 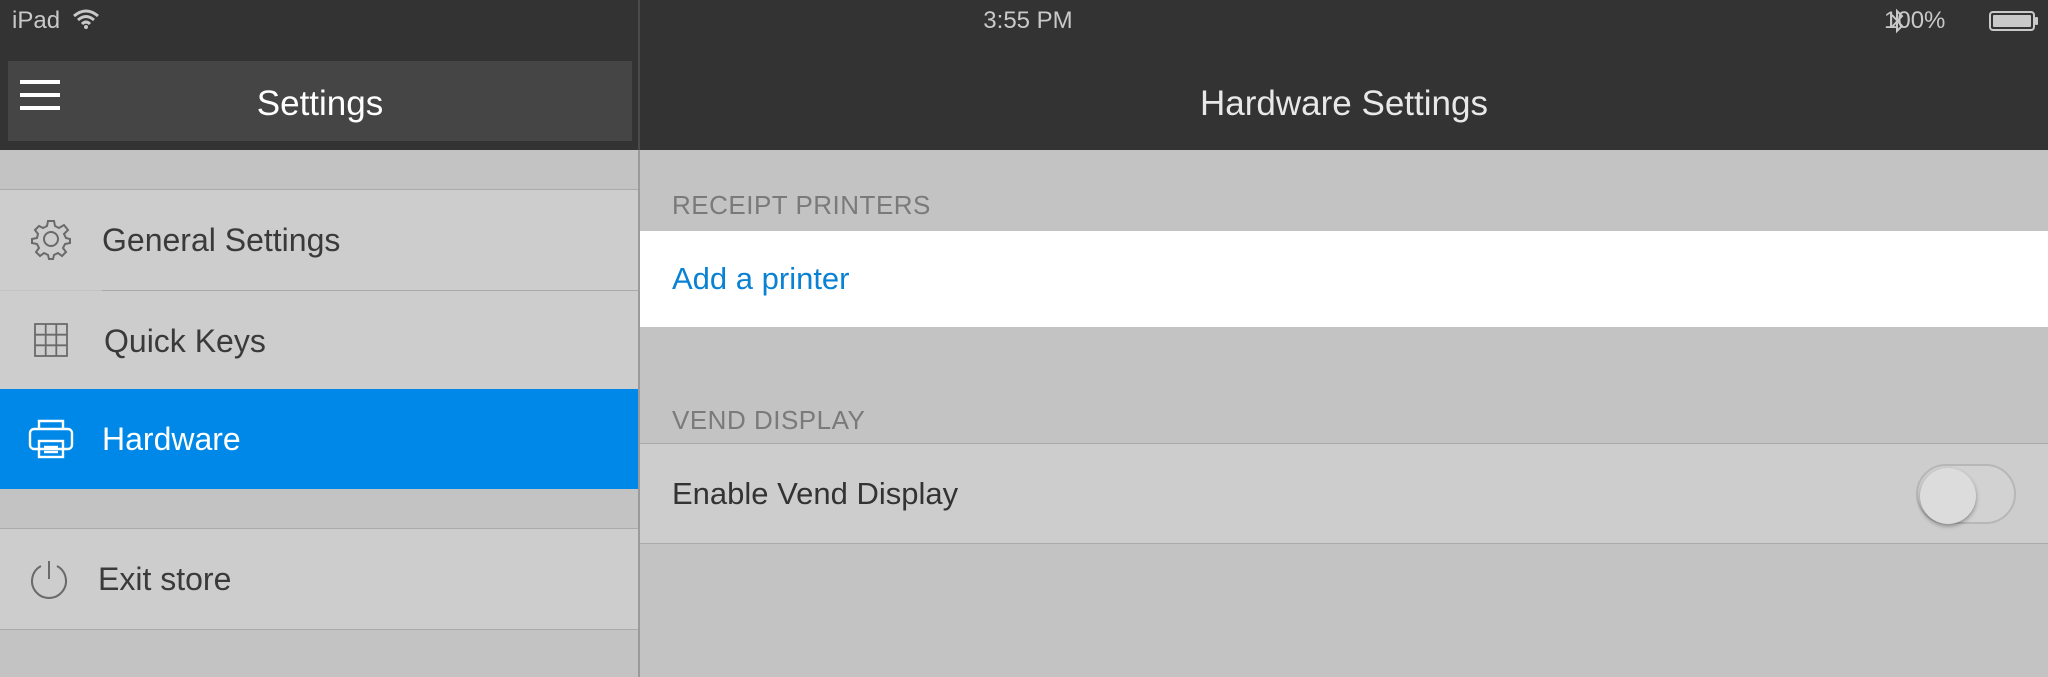 What do you see at coordinates (1344, 103) in the screenshot?
I see `page-title: Hardware Settings` at bounding box center [1344, 103].